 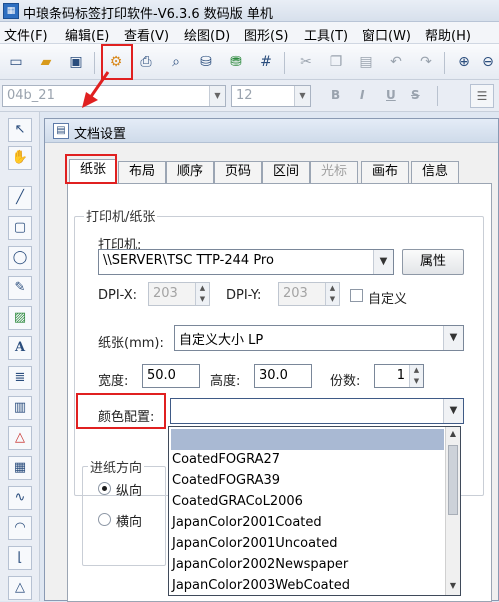 What do you see at coordinates (388, 299) in the screenshot?
I see `custom-label: 自定义` at bounding box center [388, 299].